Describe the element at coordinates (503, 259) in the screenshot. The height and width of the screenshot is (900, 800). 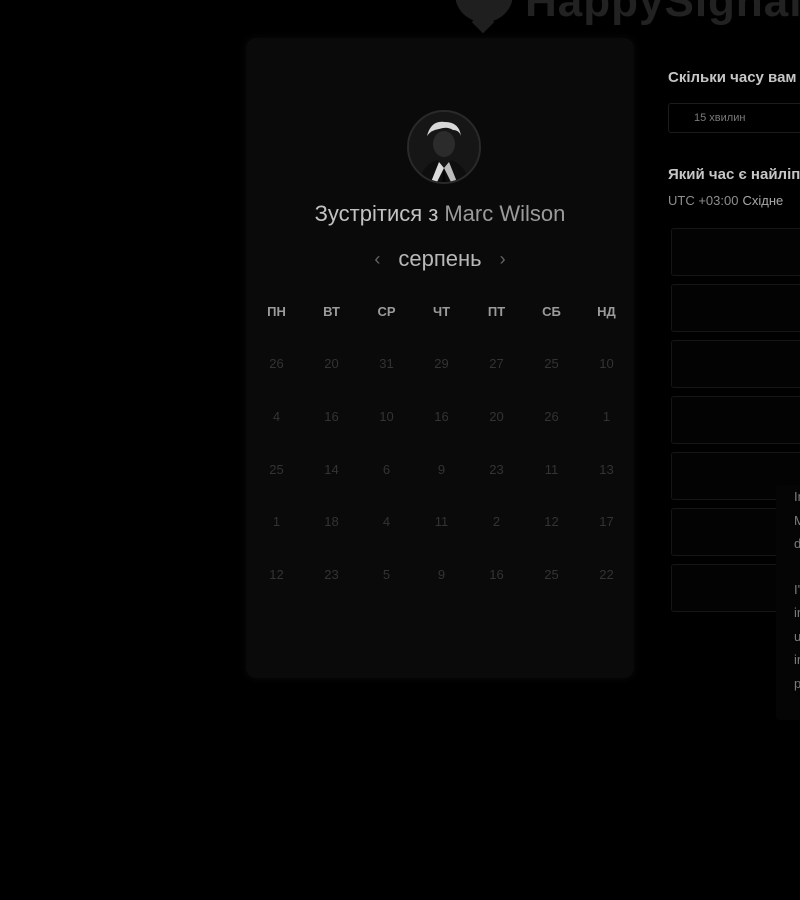
I see `next-month-button: ›` at that location.